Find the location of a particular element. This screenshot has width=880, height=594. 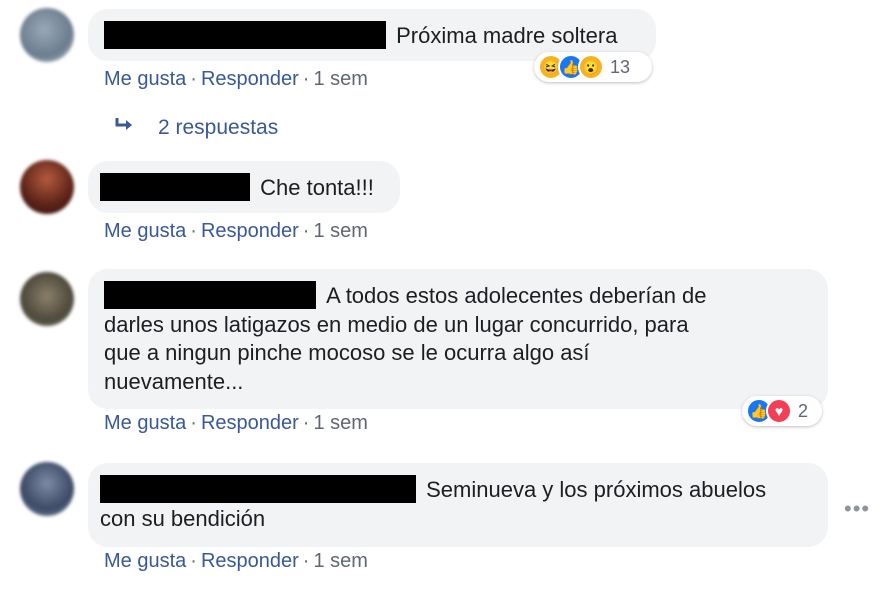

comment-text-line: Seminueva y los próximos abuelos is located at coordinates (596, 489).